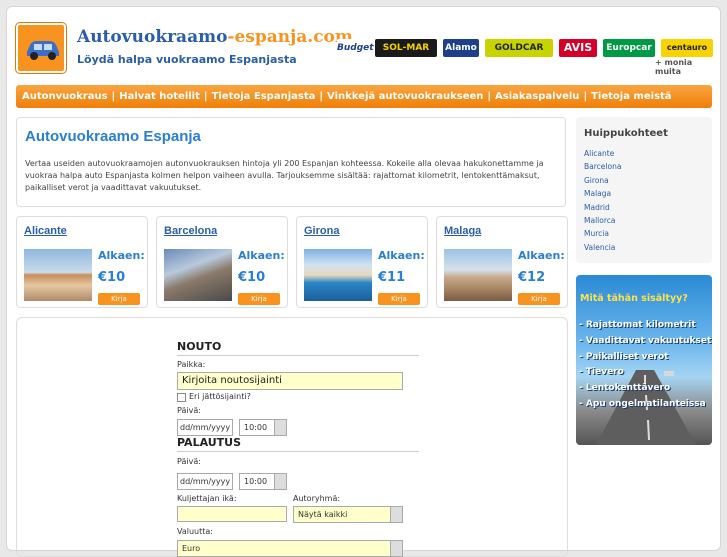 The height and width of the screenshot is (557, 727). I want to click on destination-link: Mallorca, so click(602, 220).